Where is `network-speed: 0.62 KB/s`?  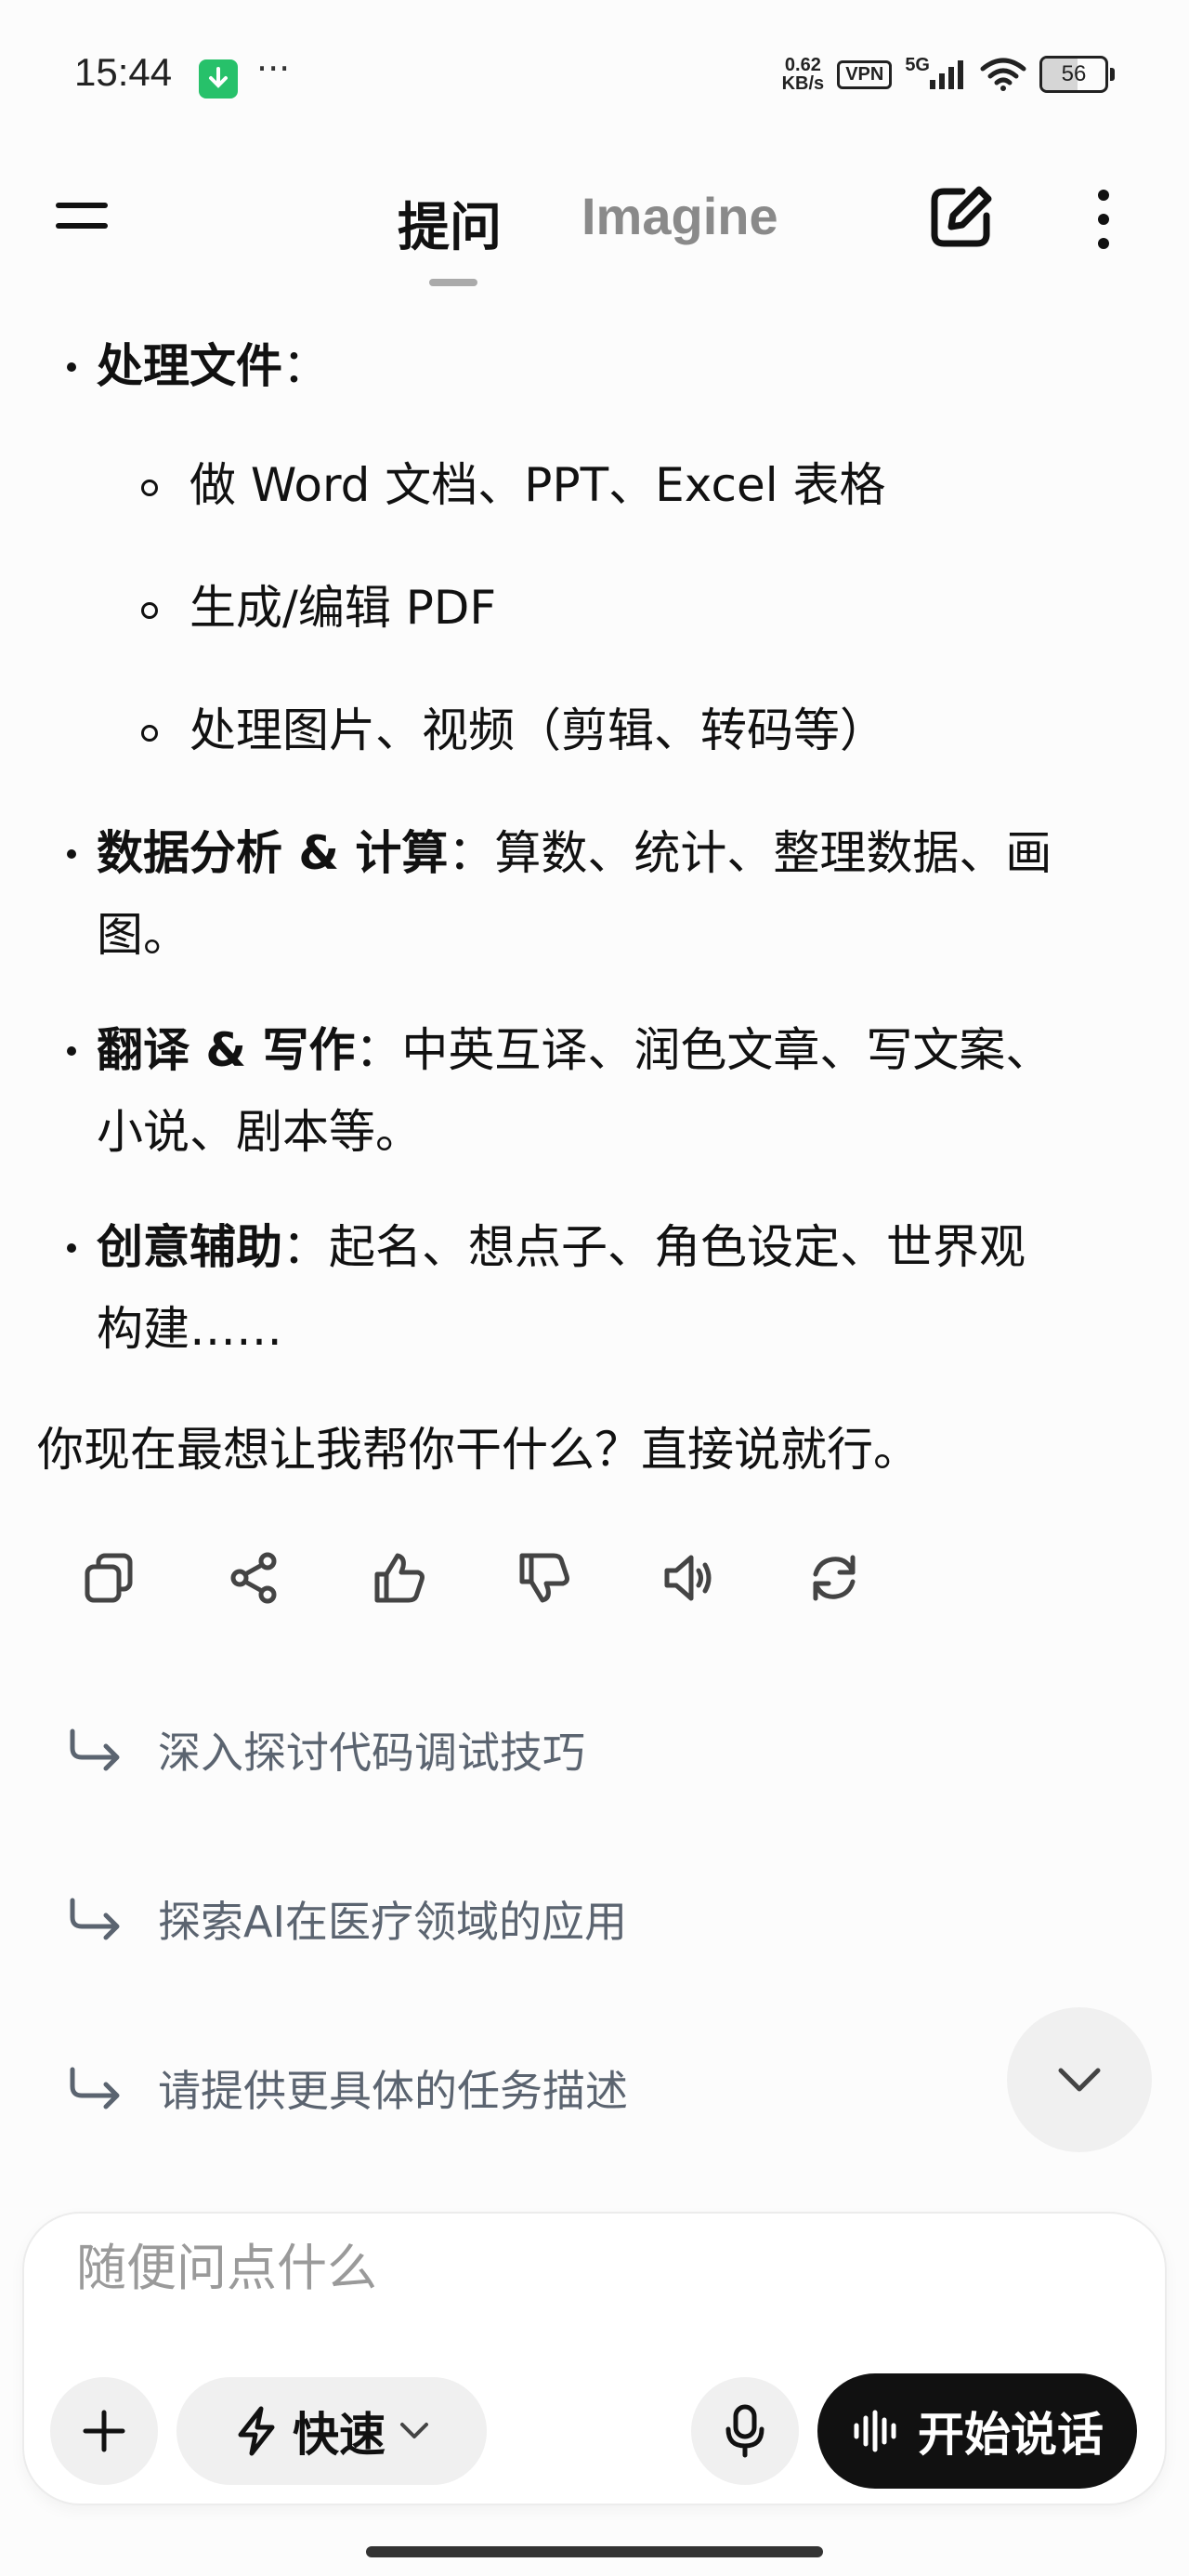
network-speed: 0.62 KB/s is located at coordinates (803, 74).